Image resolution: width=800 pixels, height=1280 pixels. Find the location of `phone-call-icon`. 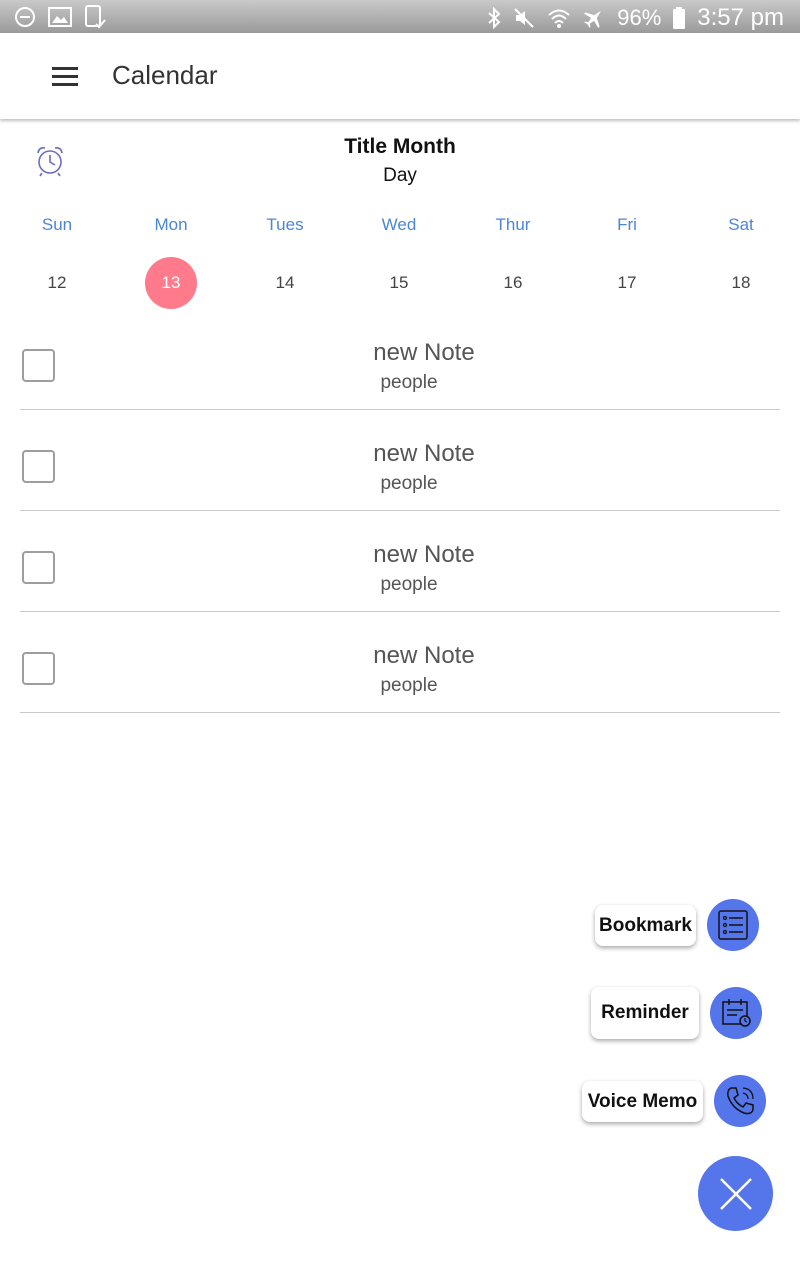

phone-call-icon is located at coordinates (740, 1101).